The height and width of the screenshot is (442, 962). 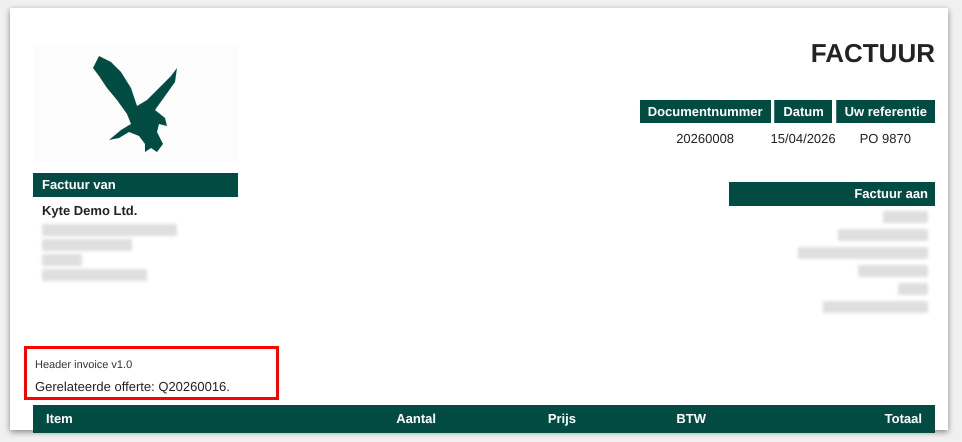 What do you see at coordinates (135, 185) in the screenshot?
I see `section-header: Factuur van` at bounding box center [135, 185].